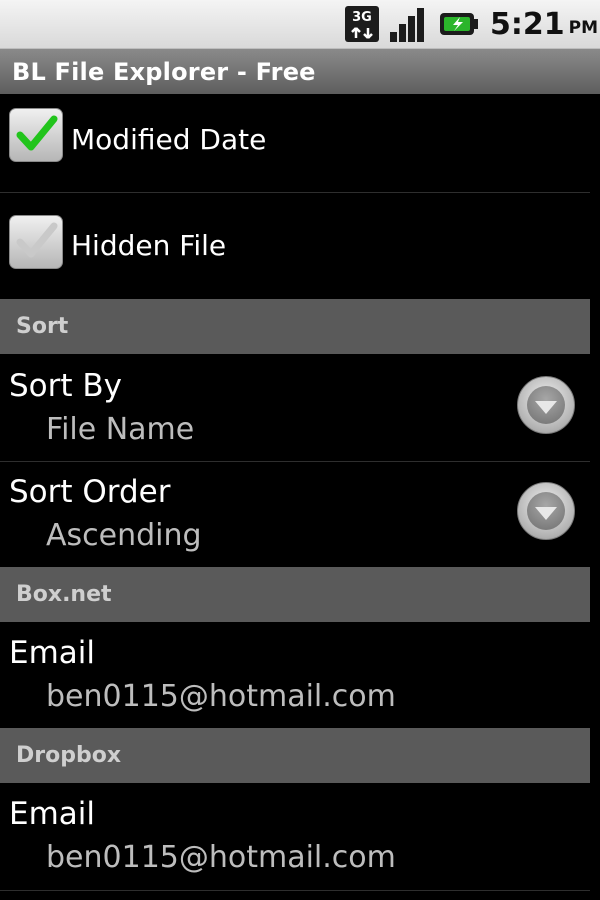 This screenshot has width=600, height=900. I want to click on section-header-box: Box.net, so click(295, 594).